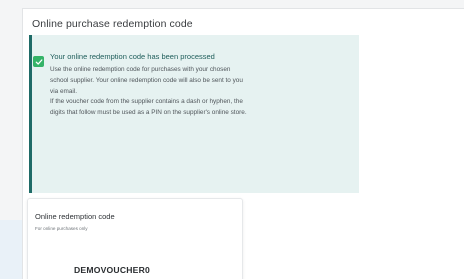 The height and width of the screenshot is (279, 464). Describe the element at coordinates (112, 270) in the screenshot. I see `redemption-code-value: DEMOVOUCHER0` at that location.